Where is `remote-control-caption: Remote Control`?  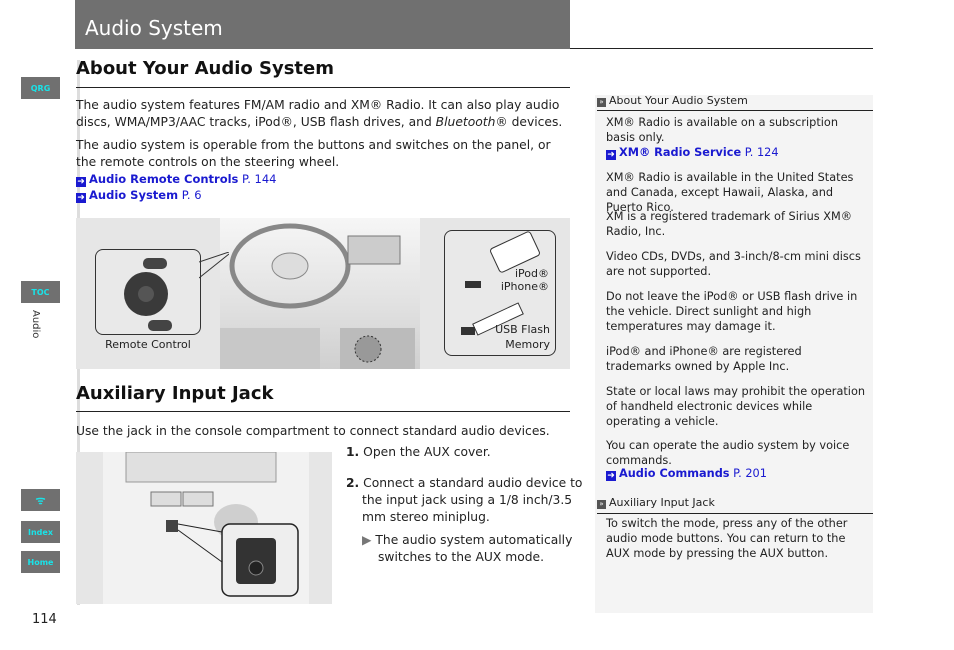 remote-control-caption: Remote Control is located at coordinates (148, 344).